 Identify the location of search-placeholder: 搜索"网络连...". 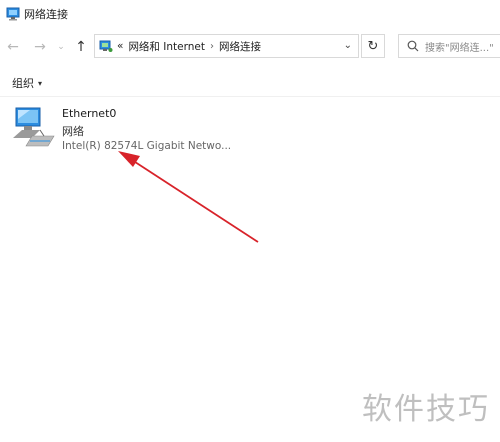
(459, 46).